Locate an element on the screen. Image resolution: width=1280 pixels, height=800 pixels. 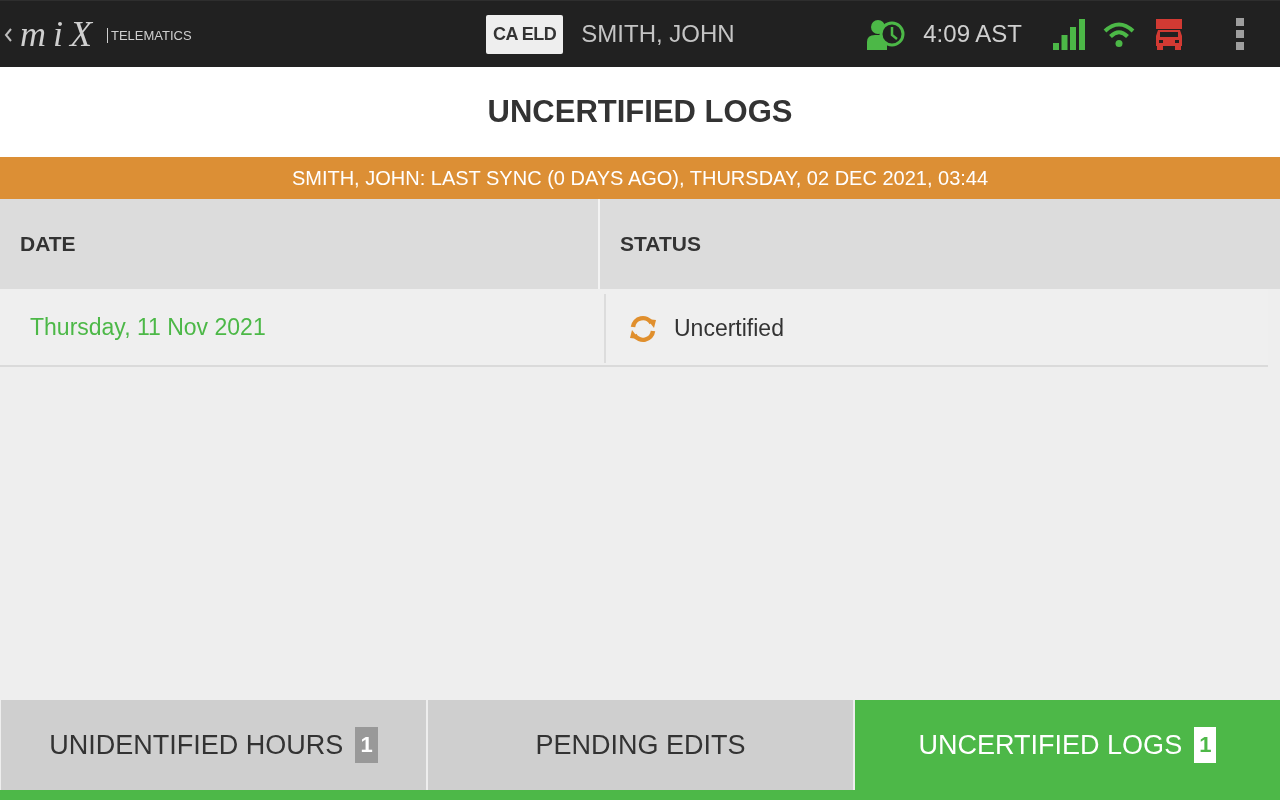
logo-wordmark: miX is located at coordinates (59, 34).